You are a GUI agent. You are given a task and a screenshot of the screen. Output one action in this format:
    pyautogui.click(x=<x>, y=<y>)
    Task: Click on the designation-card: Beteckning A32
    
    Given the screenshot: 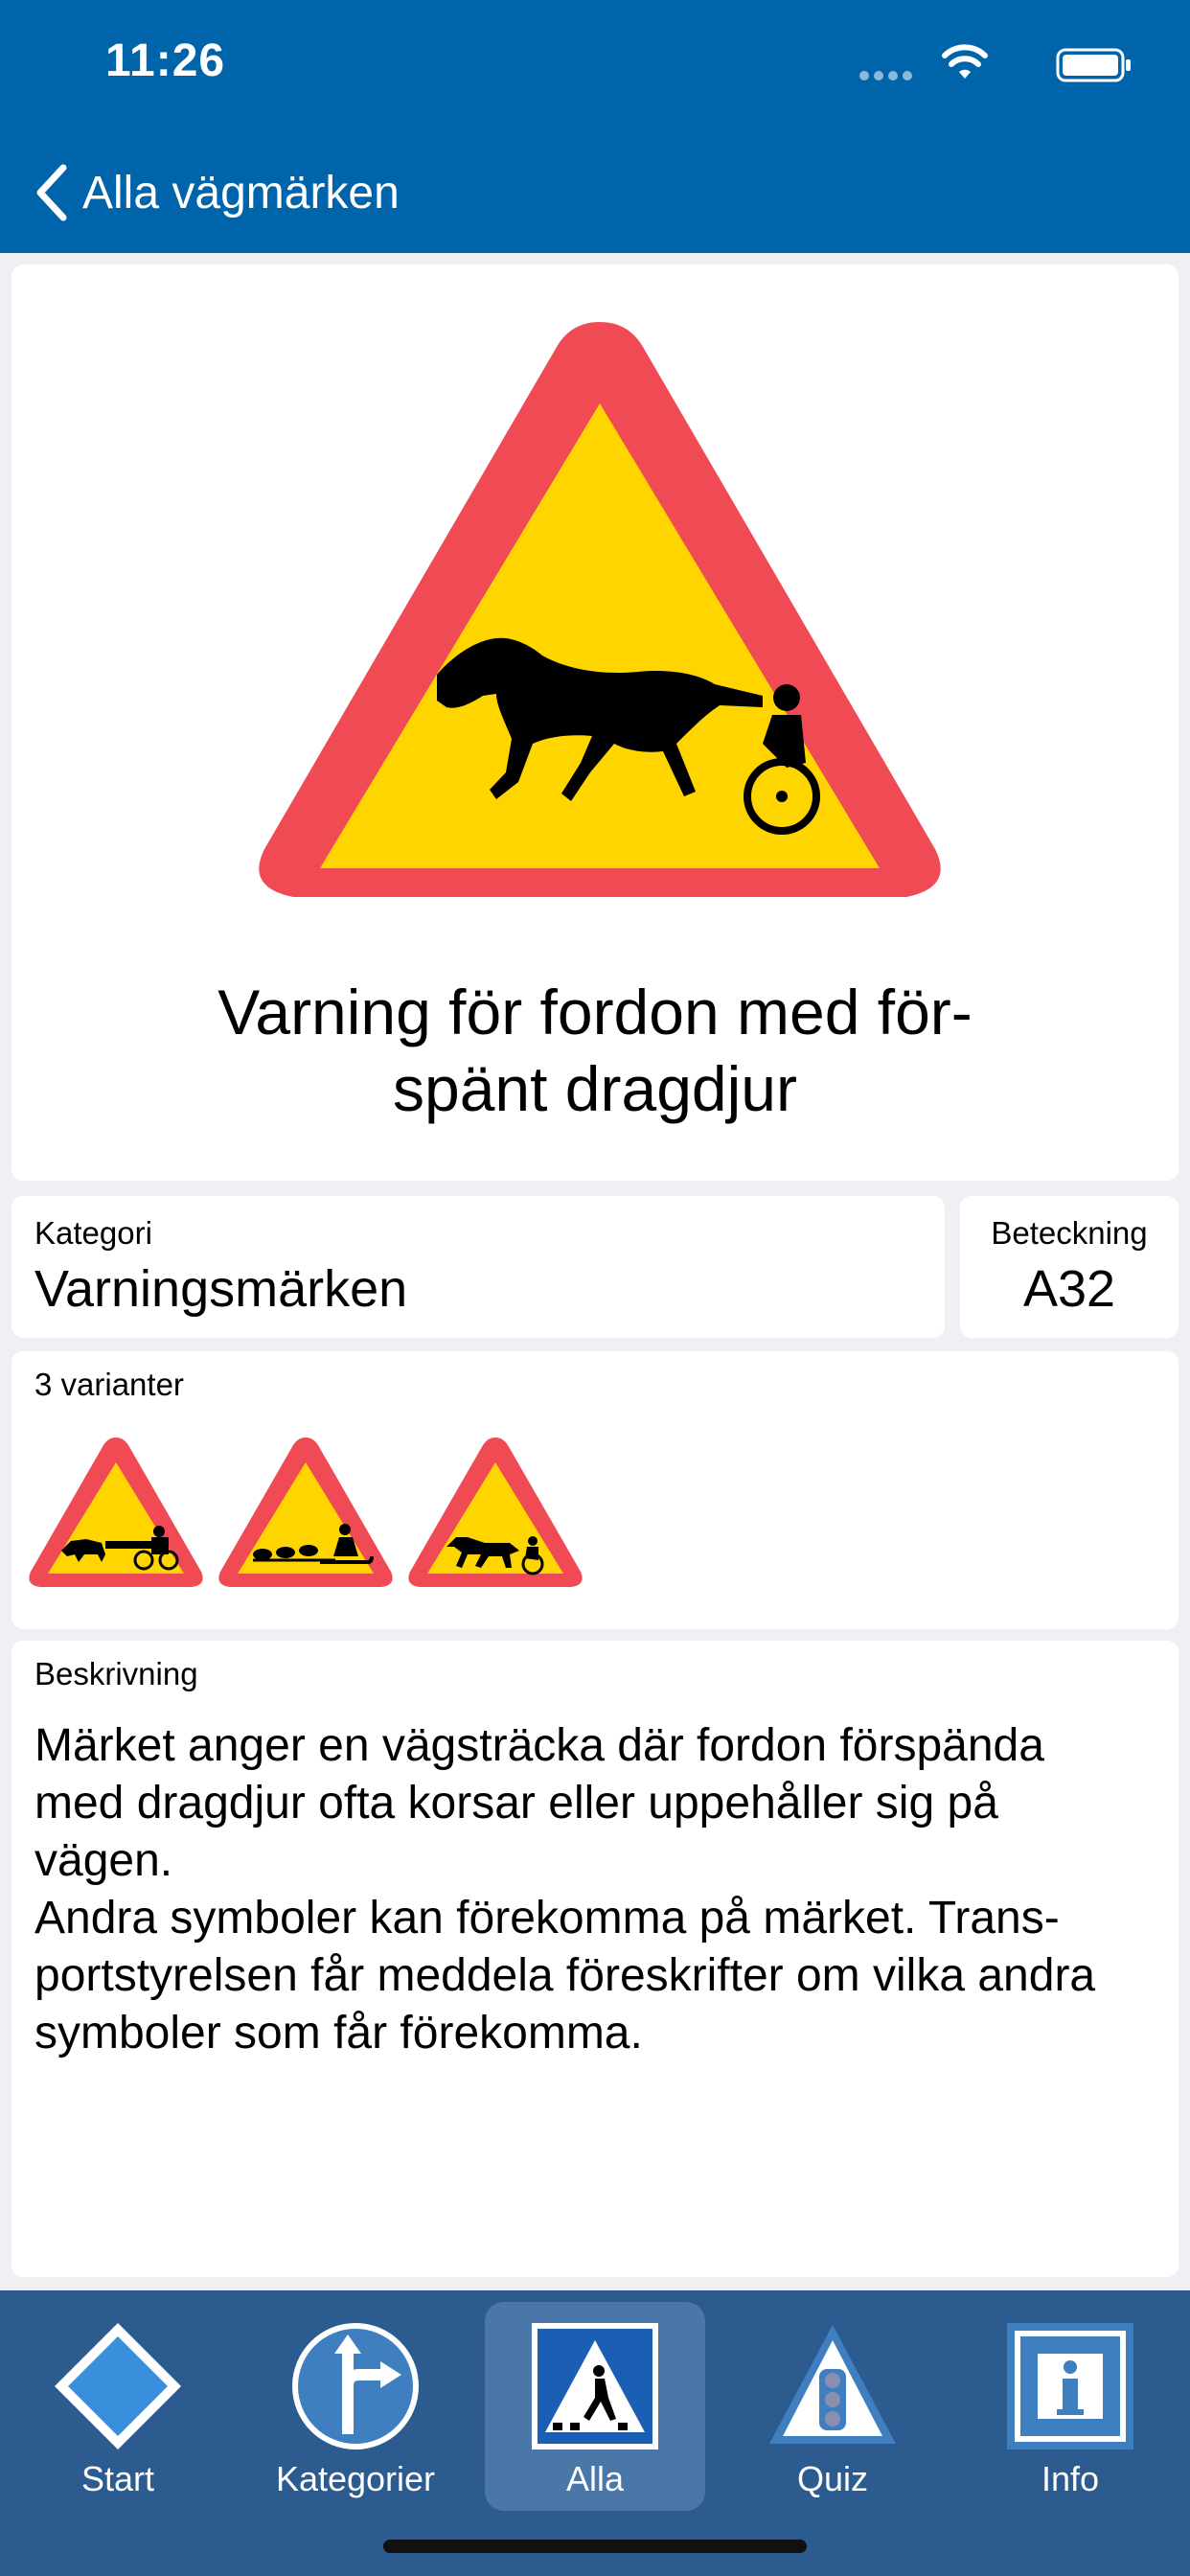 What is the action you would take?
    pyautogui.click(x=1070, y=1267)
    